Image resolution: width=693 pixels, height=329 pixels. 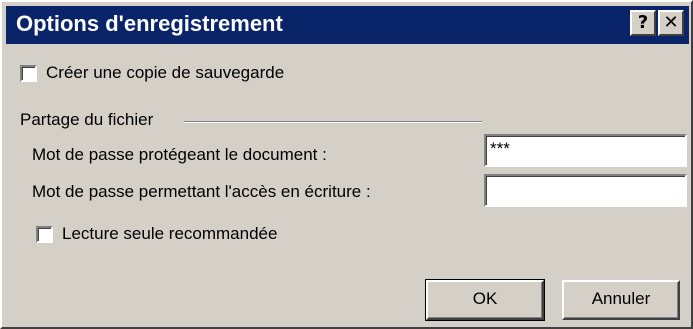 I want to click on close-icon: ✕, so click(x=671, y=22).